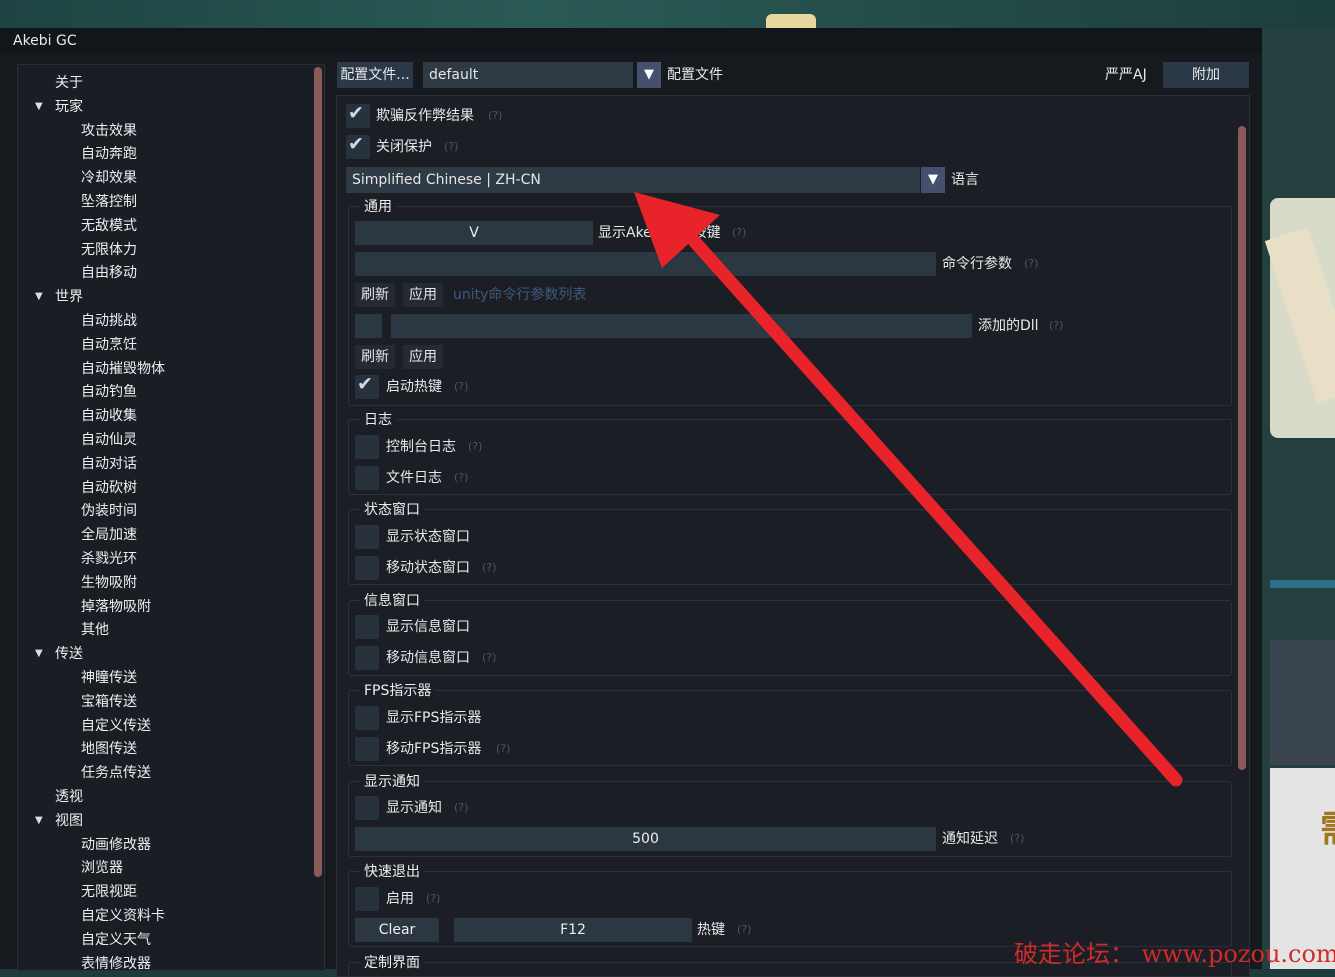 This screenshot has width=1335, height=977. I want to click on disable-protection-checkbox, so click(358, 146).